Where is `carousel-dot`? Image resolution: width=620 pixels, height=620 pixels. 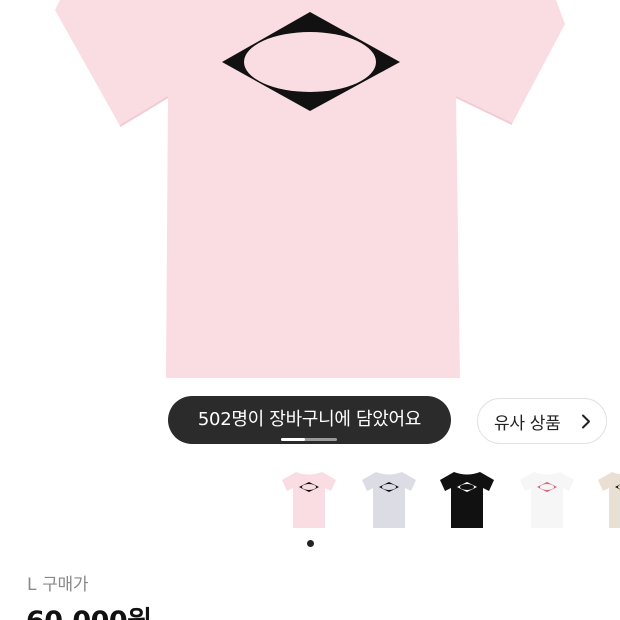
carousel-dot is located at coordinates (310, 543).